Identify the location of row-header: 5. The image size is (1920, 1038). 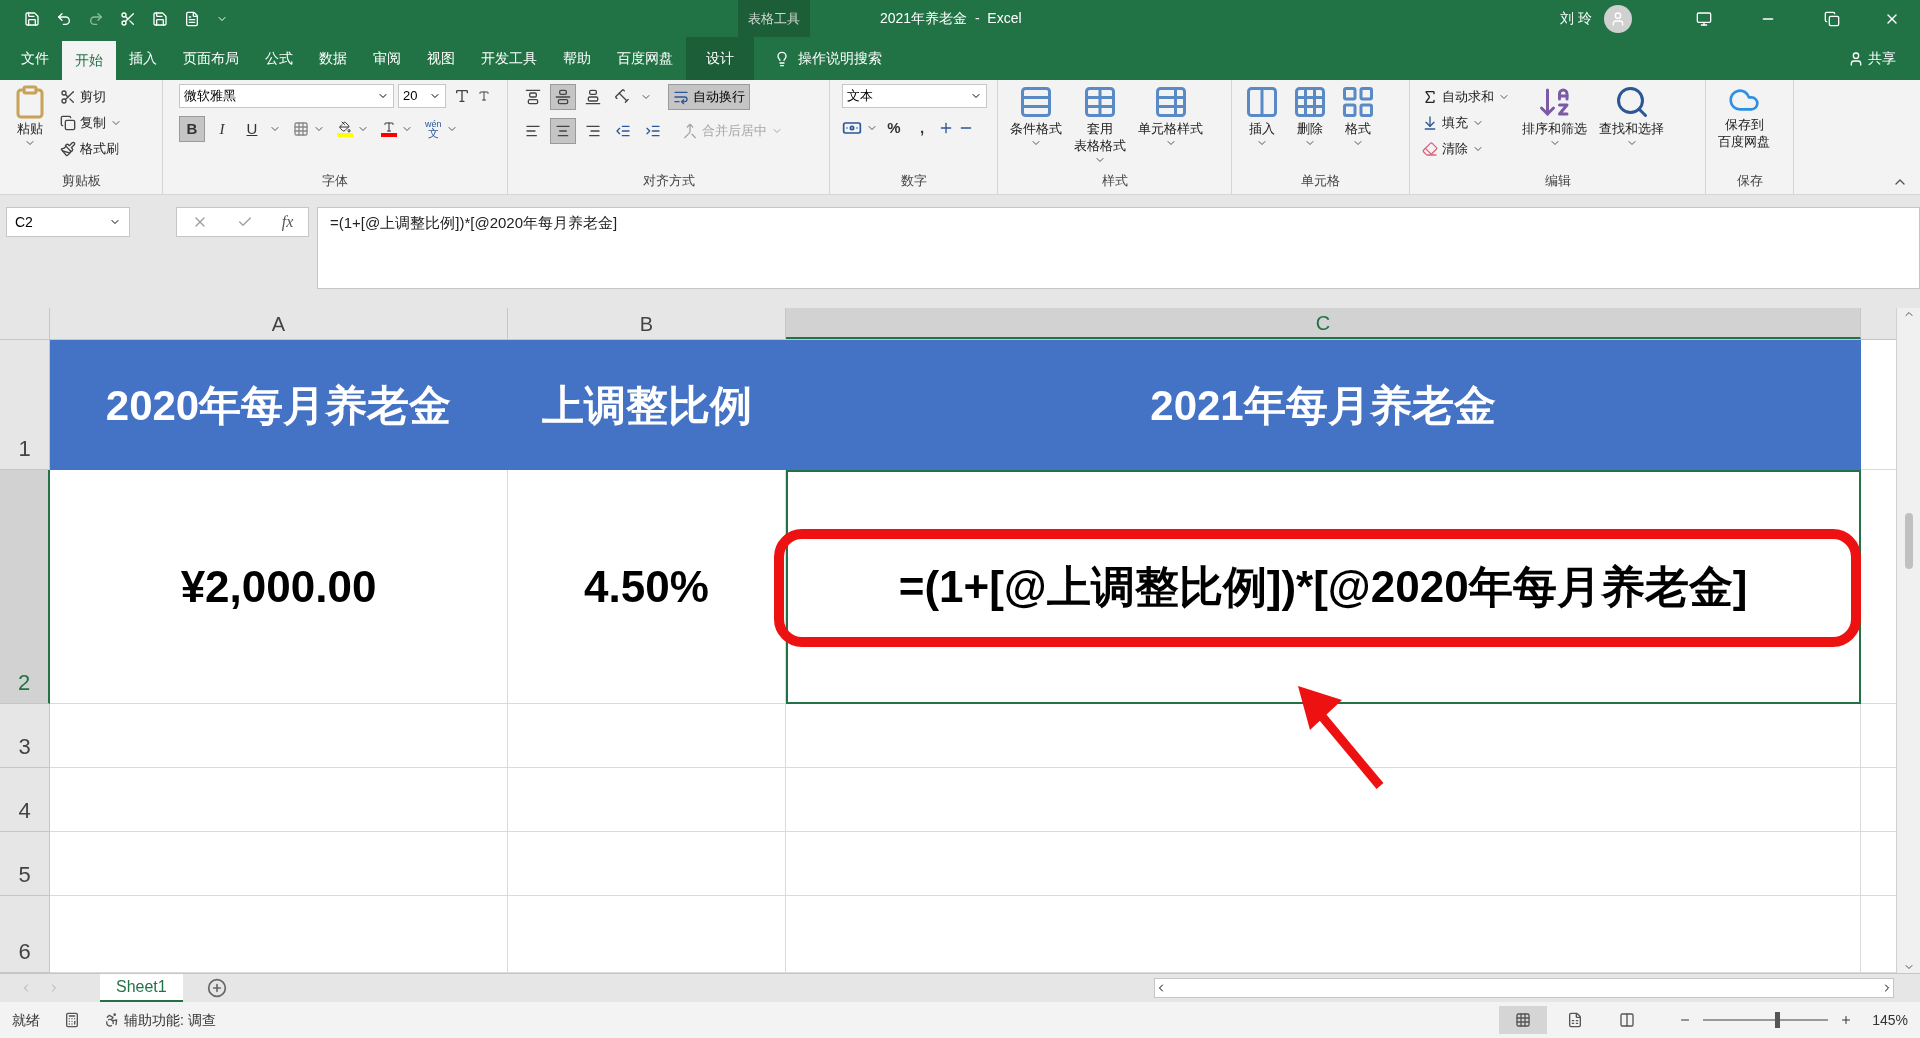
(25, 864).